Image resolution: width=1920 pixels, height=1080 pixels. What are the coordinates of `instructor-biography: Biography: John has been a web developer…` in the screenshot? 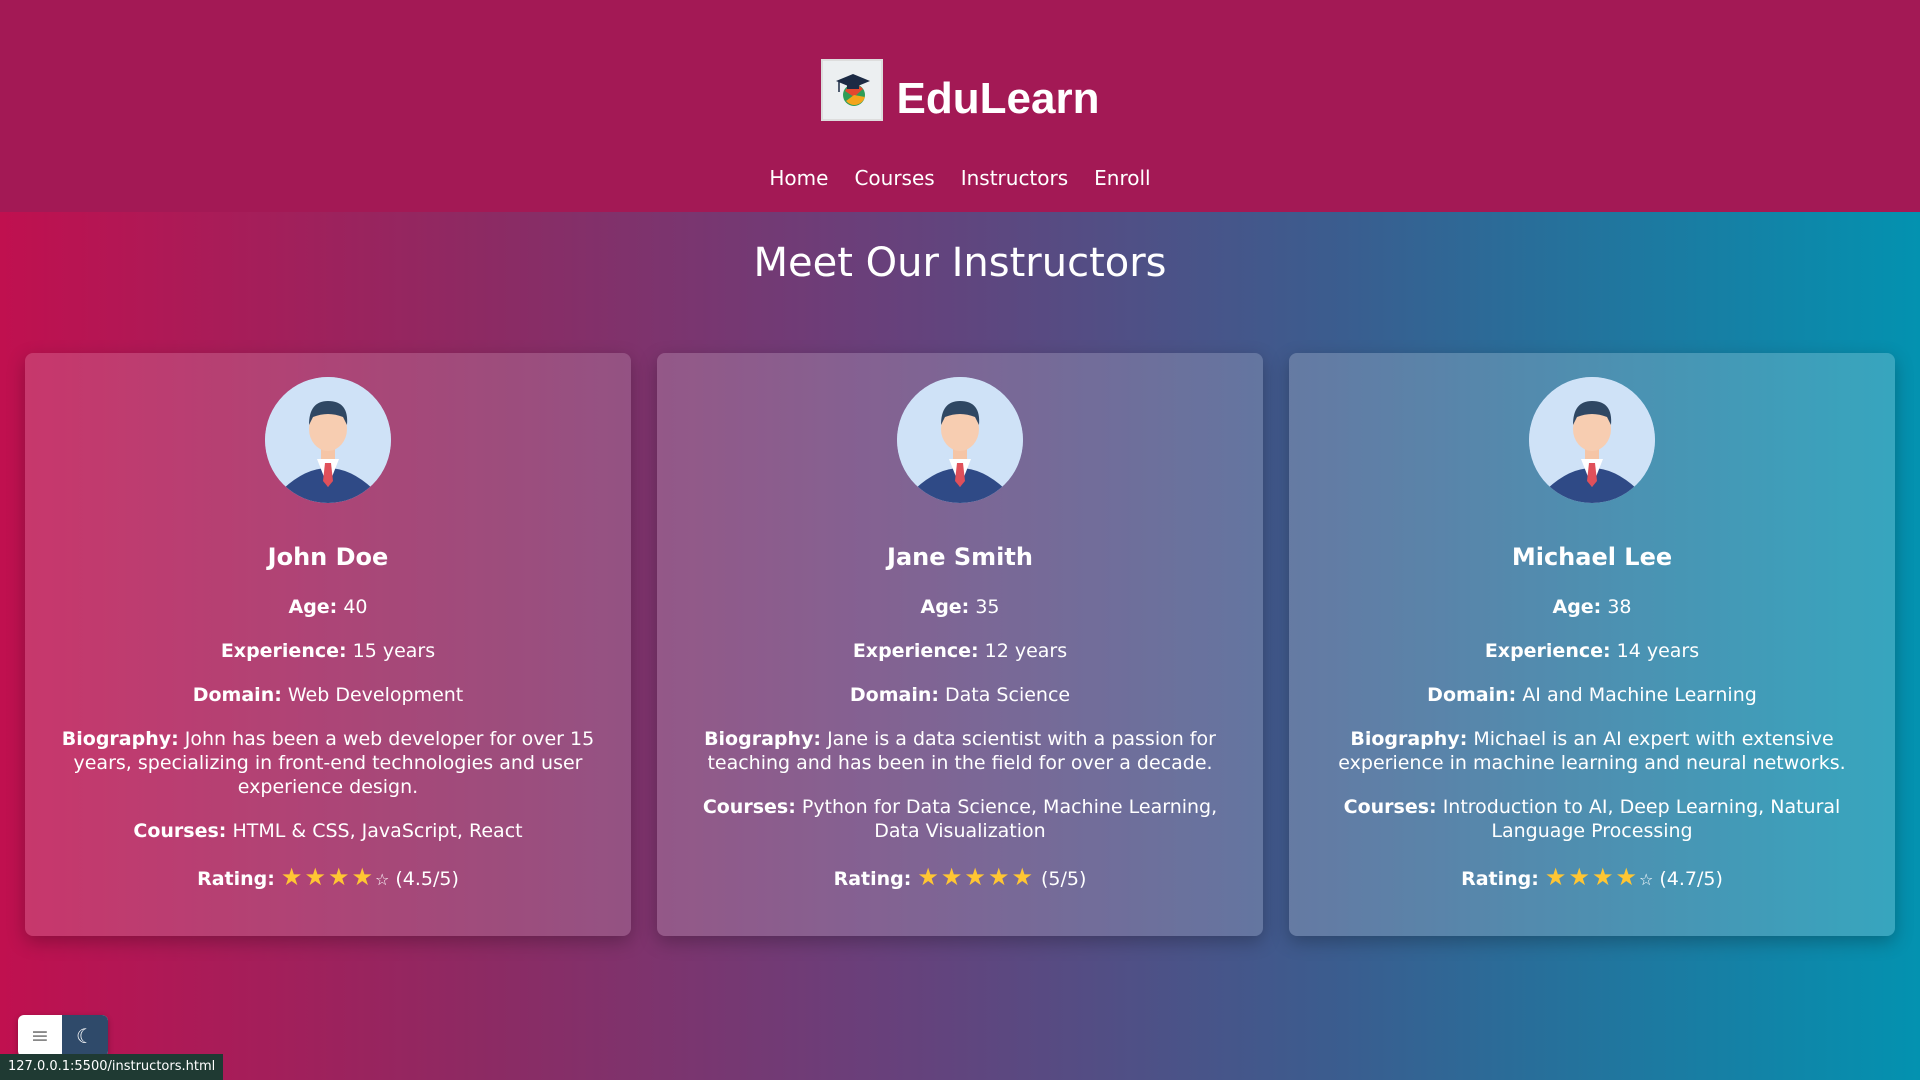 It's located at (328, 763).